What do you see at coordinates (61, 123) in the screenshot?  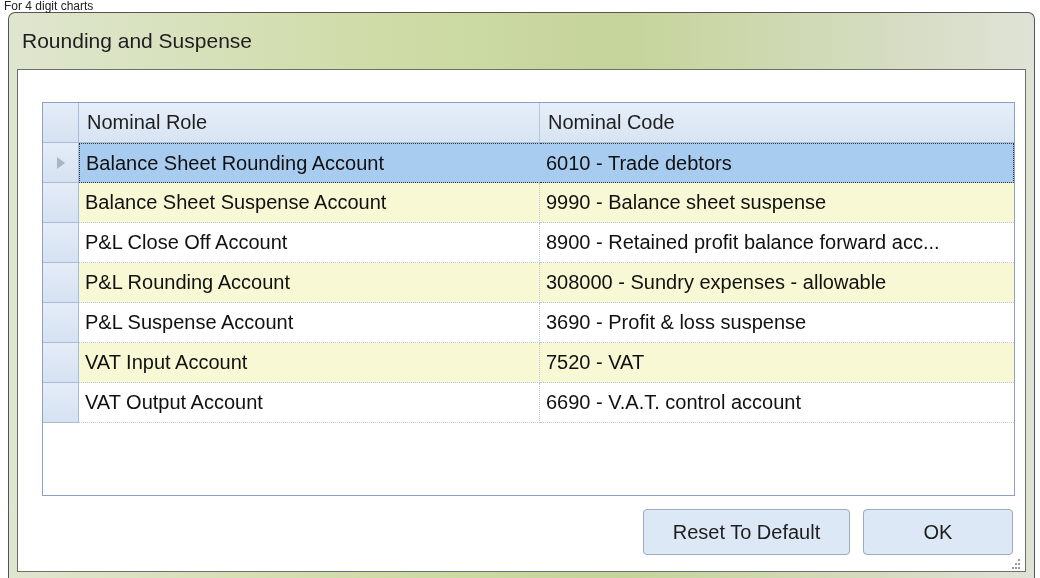 I see `corner-header` at bounding box center [61, 123].